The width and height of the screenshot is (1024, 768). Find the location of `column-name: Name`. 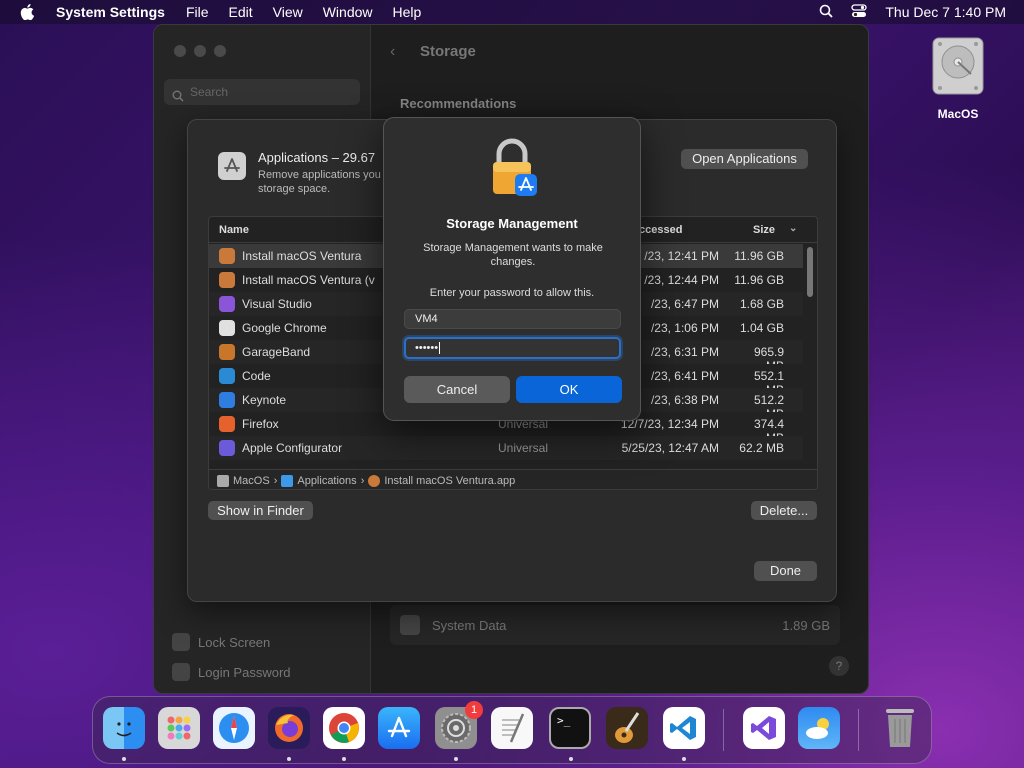

column-name: Name is located at coordinates (234, 230).